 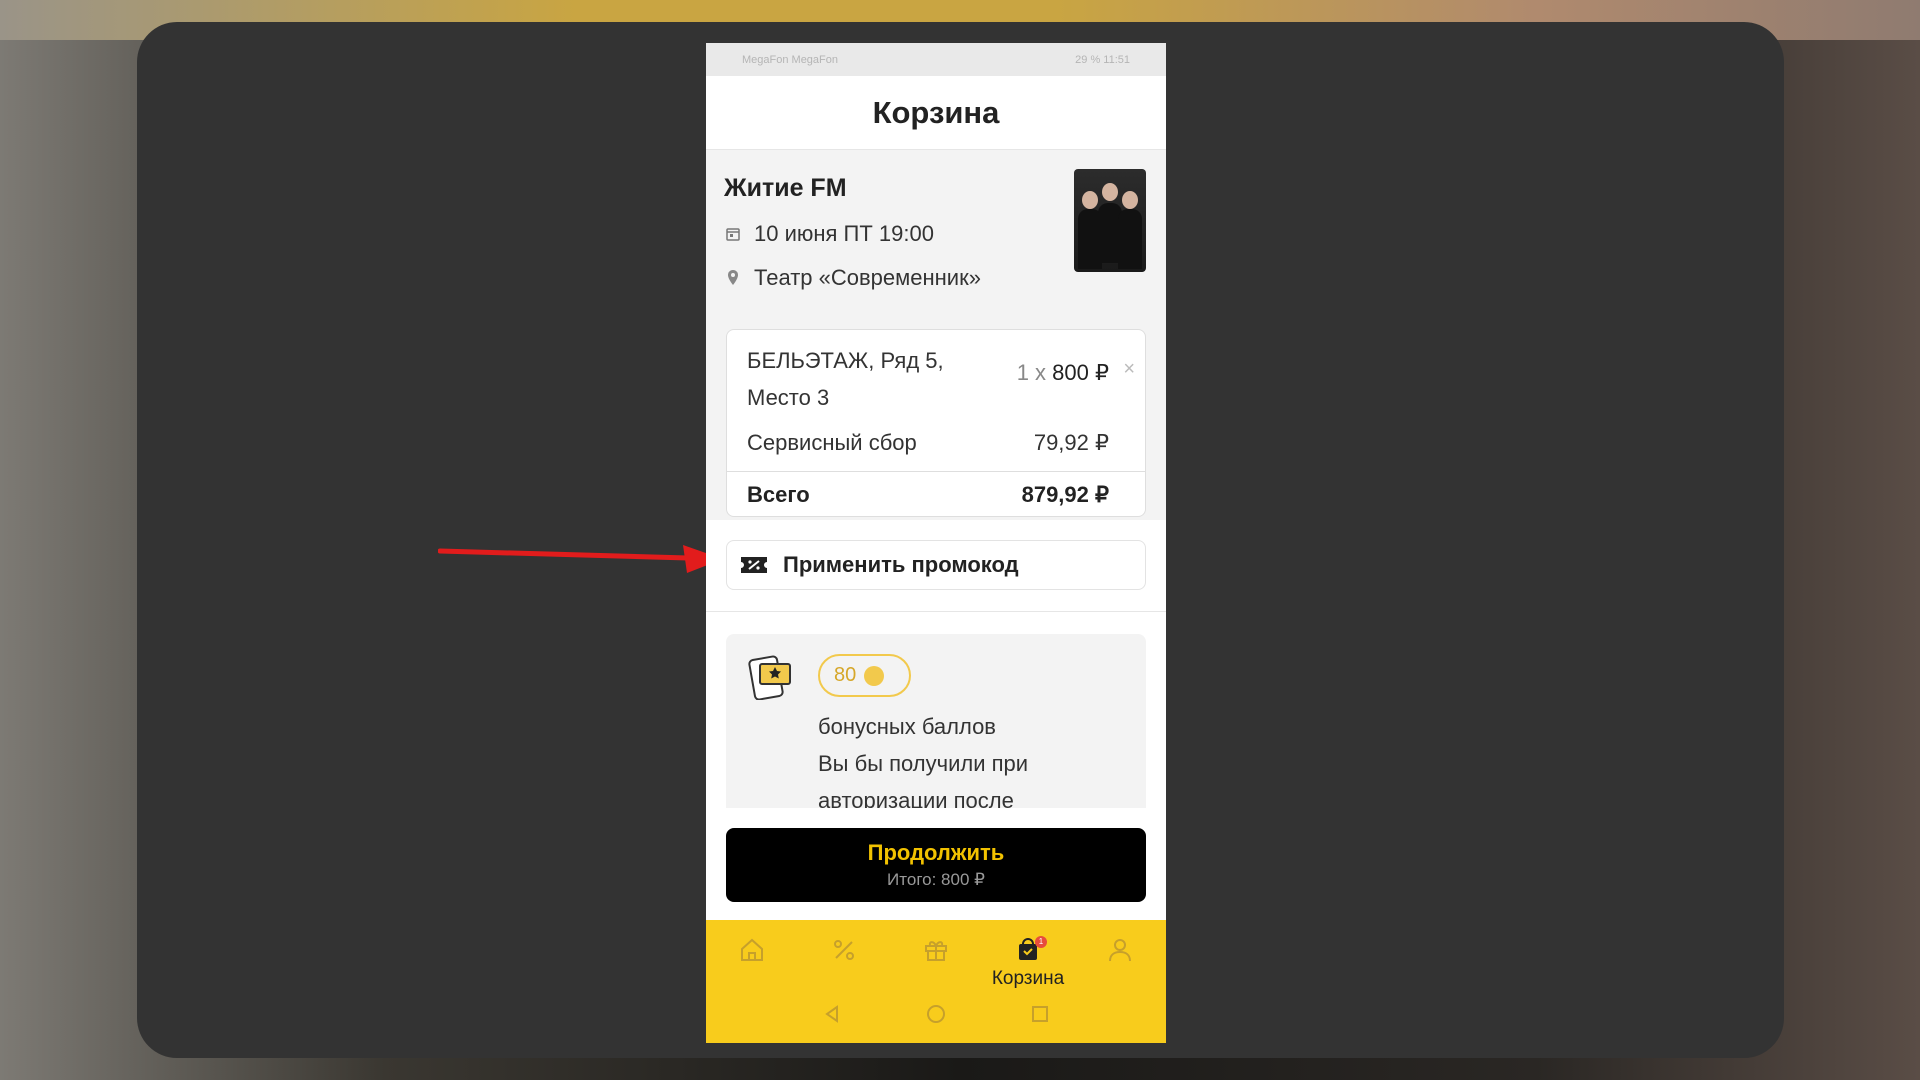 I want to click on seat-qty: 1 x, so click(x=1031, y=372).